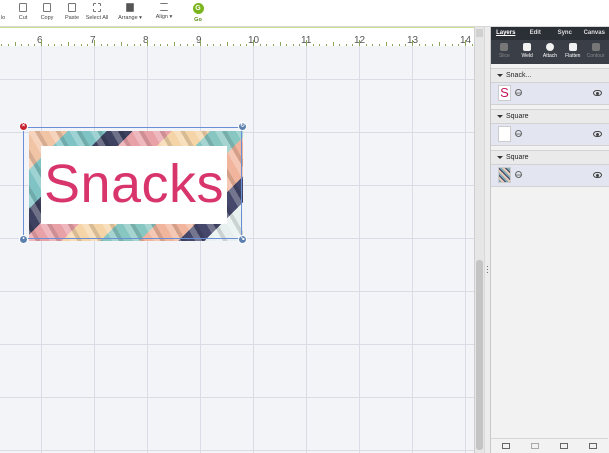 The image size is (609, 453). Describe the element at coordinates (97, 7) in the screenshot. I see `select-all-icon` at that location.